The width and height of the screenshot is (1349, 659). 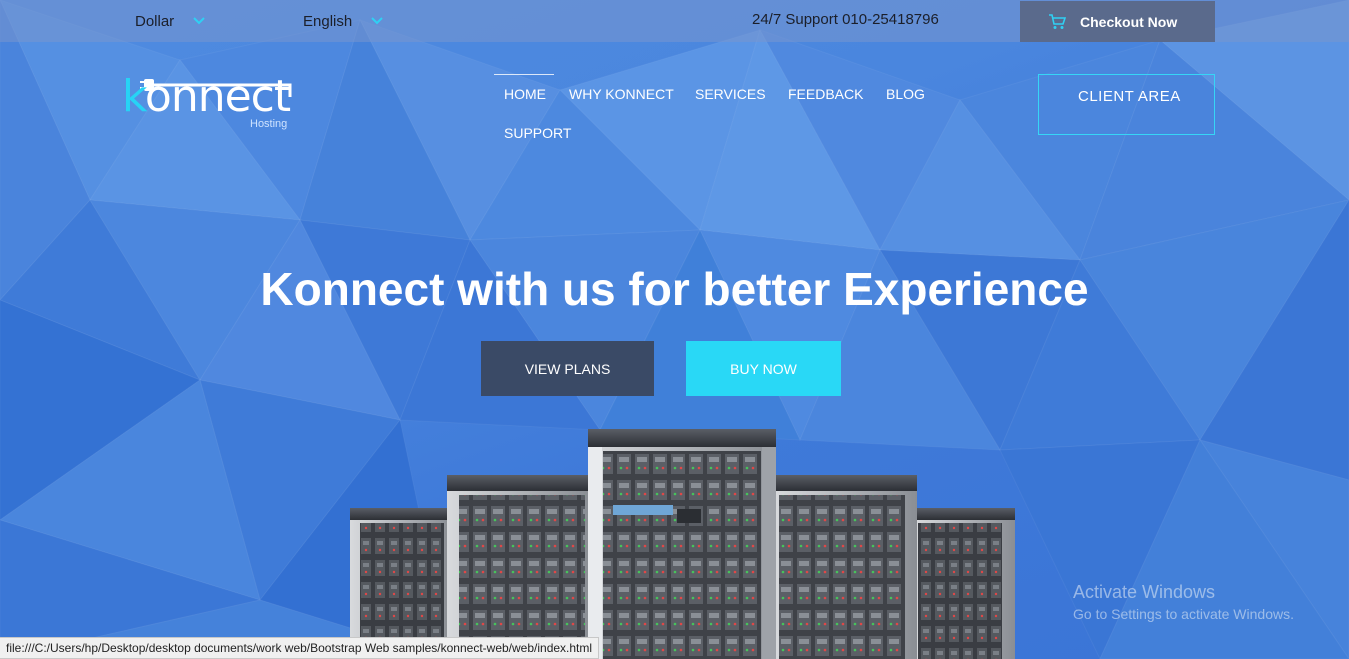 What do you see at coordinates (537, 133) in the screenshot?
I see `nav-support: SUPPORT` at bounding box center [537, 133].